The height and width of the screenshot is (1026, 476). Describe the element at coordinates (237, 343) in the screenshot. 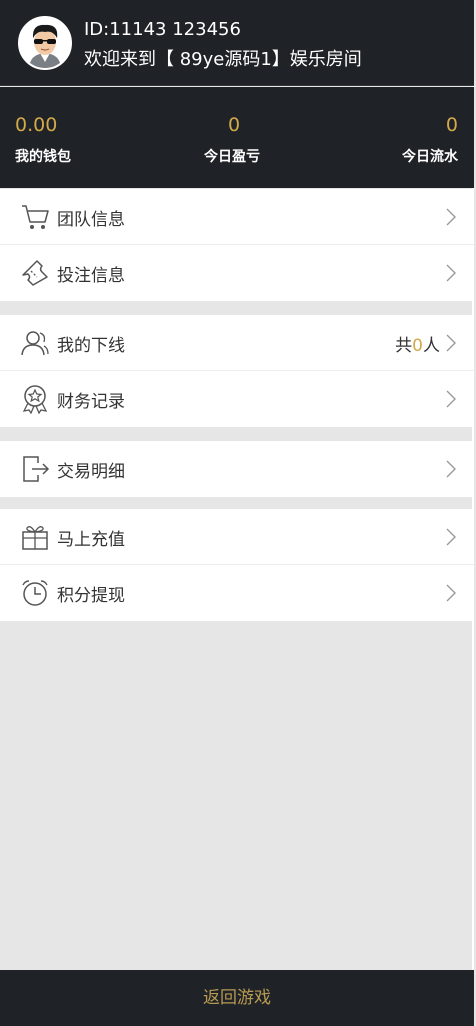

I see `menu-item-downline: 我的下线 共0人` at that location.